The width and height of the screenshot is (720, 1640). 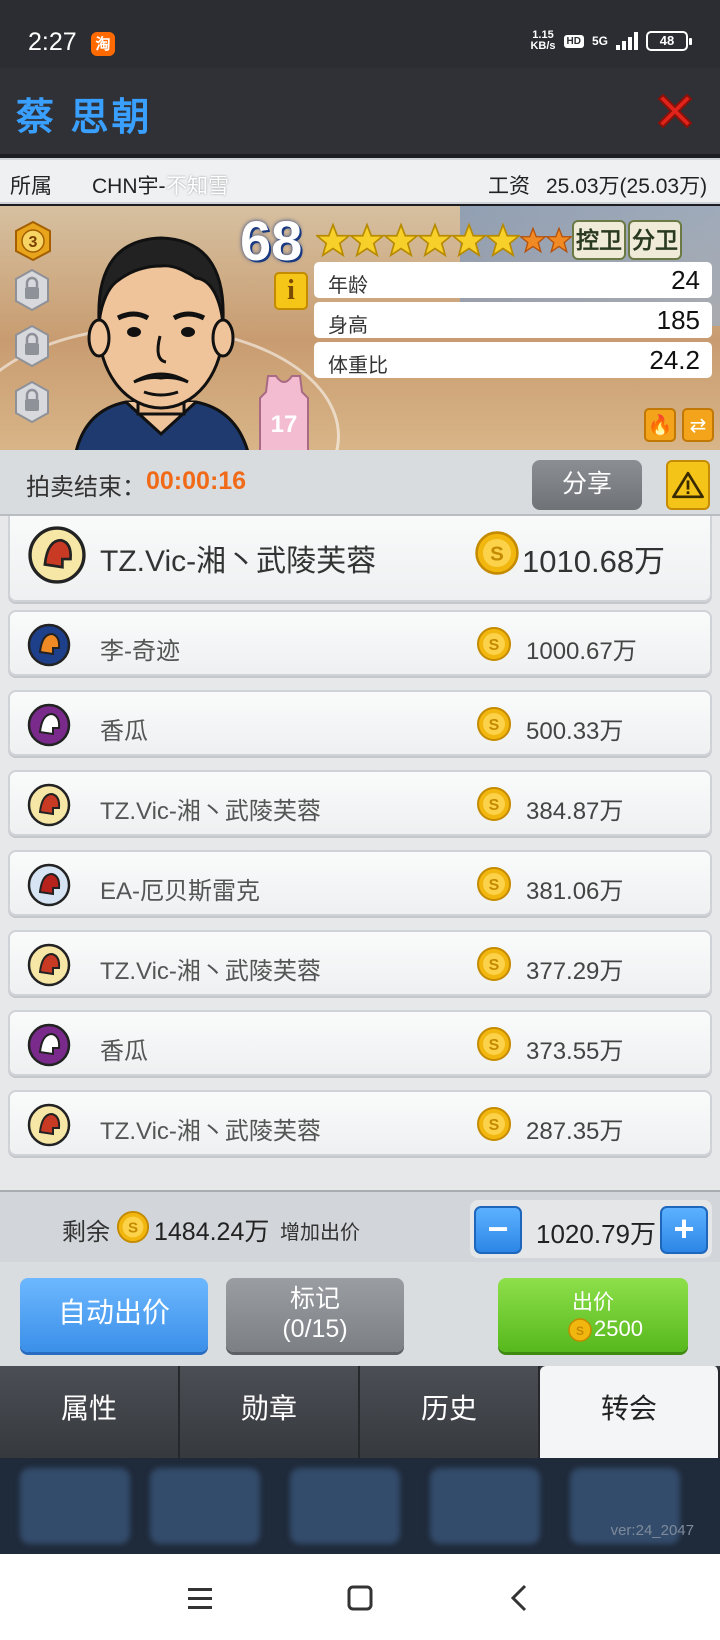 What do you see at coordinates (611, 41) in the screenshot?
I see `status-icons: 1.15 KB/s HD 5G 48` at bounding box center [611, 41].